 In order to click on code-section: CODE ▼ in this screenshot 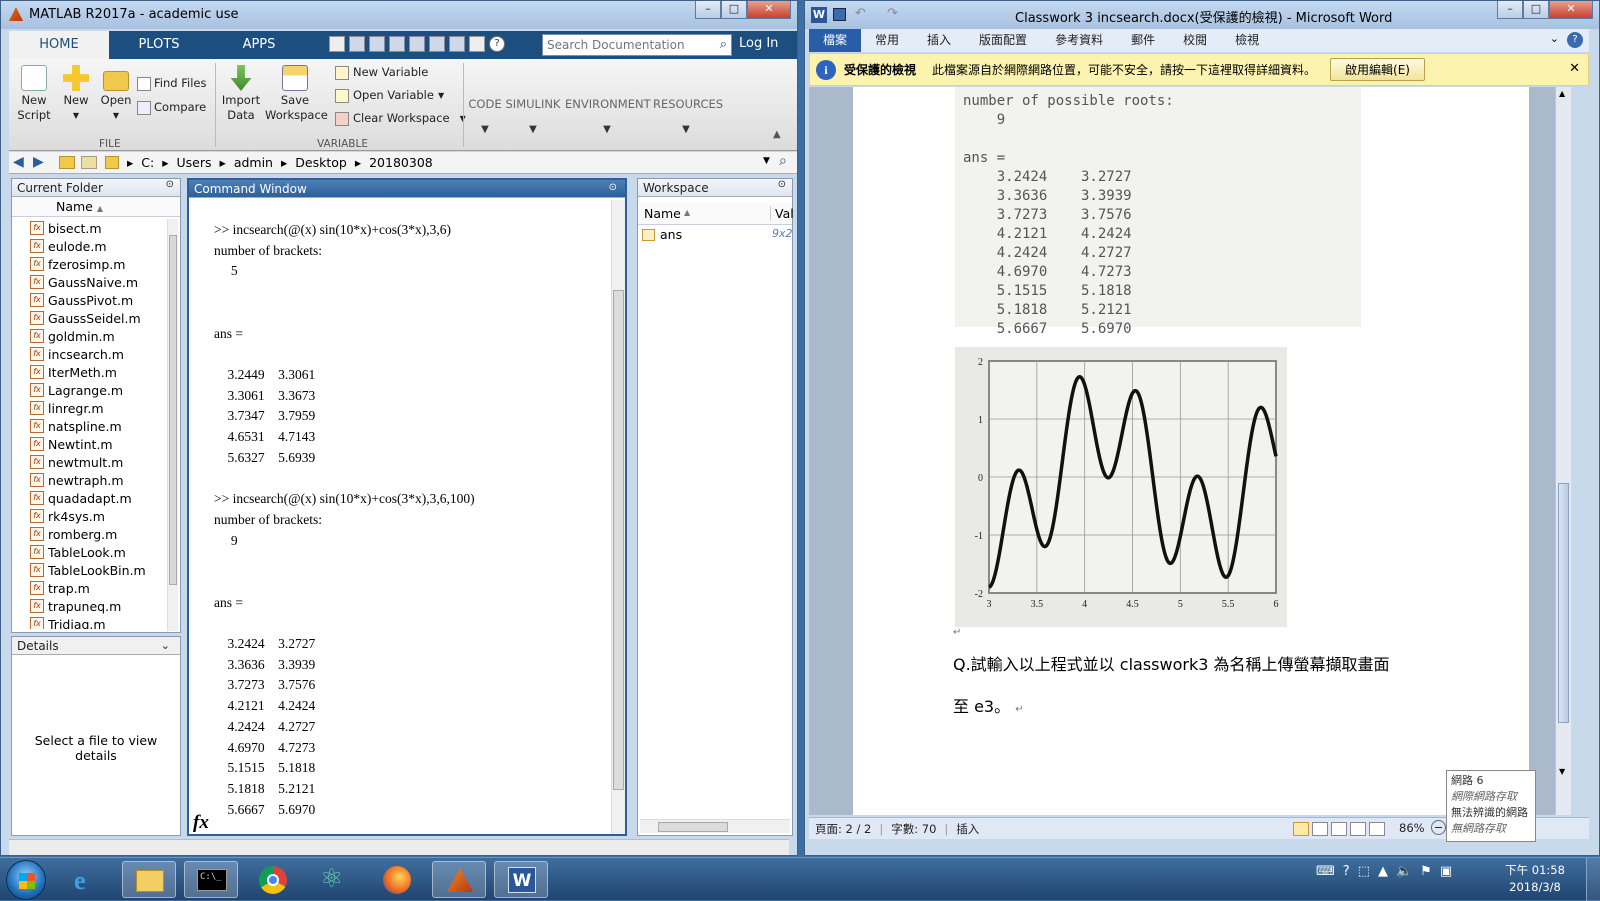, I will do `click(485, 117)`.